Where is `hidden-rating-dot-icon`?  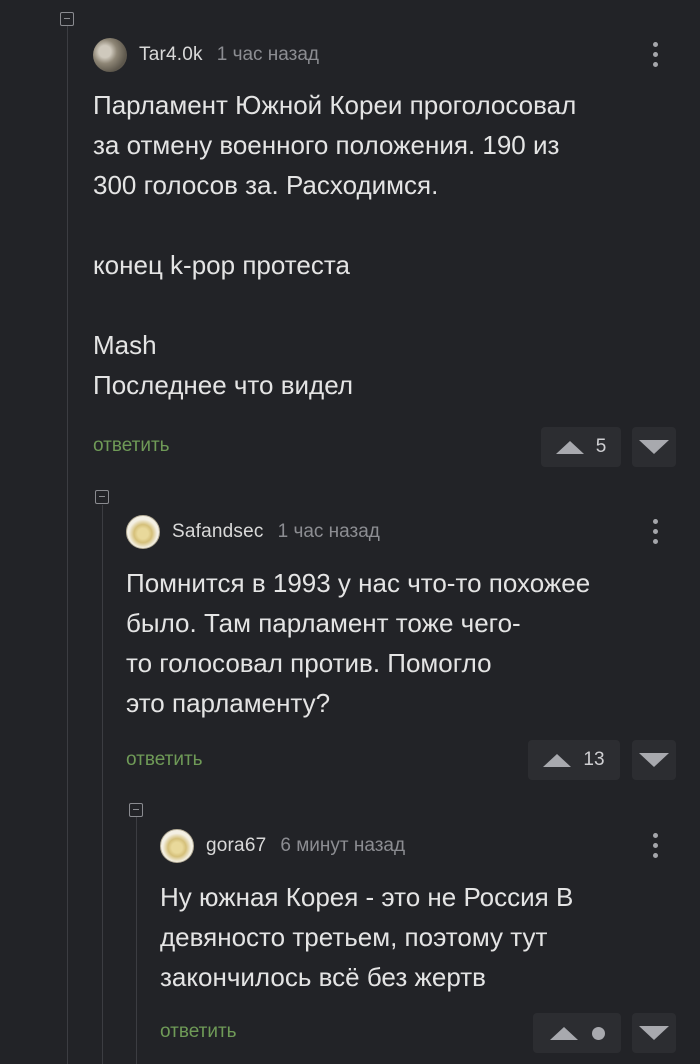
hidden-rating-dot-icon is located at coordinates (598, 1033).